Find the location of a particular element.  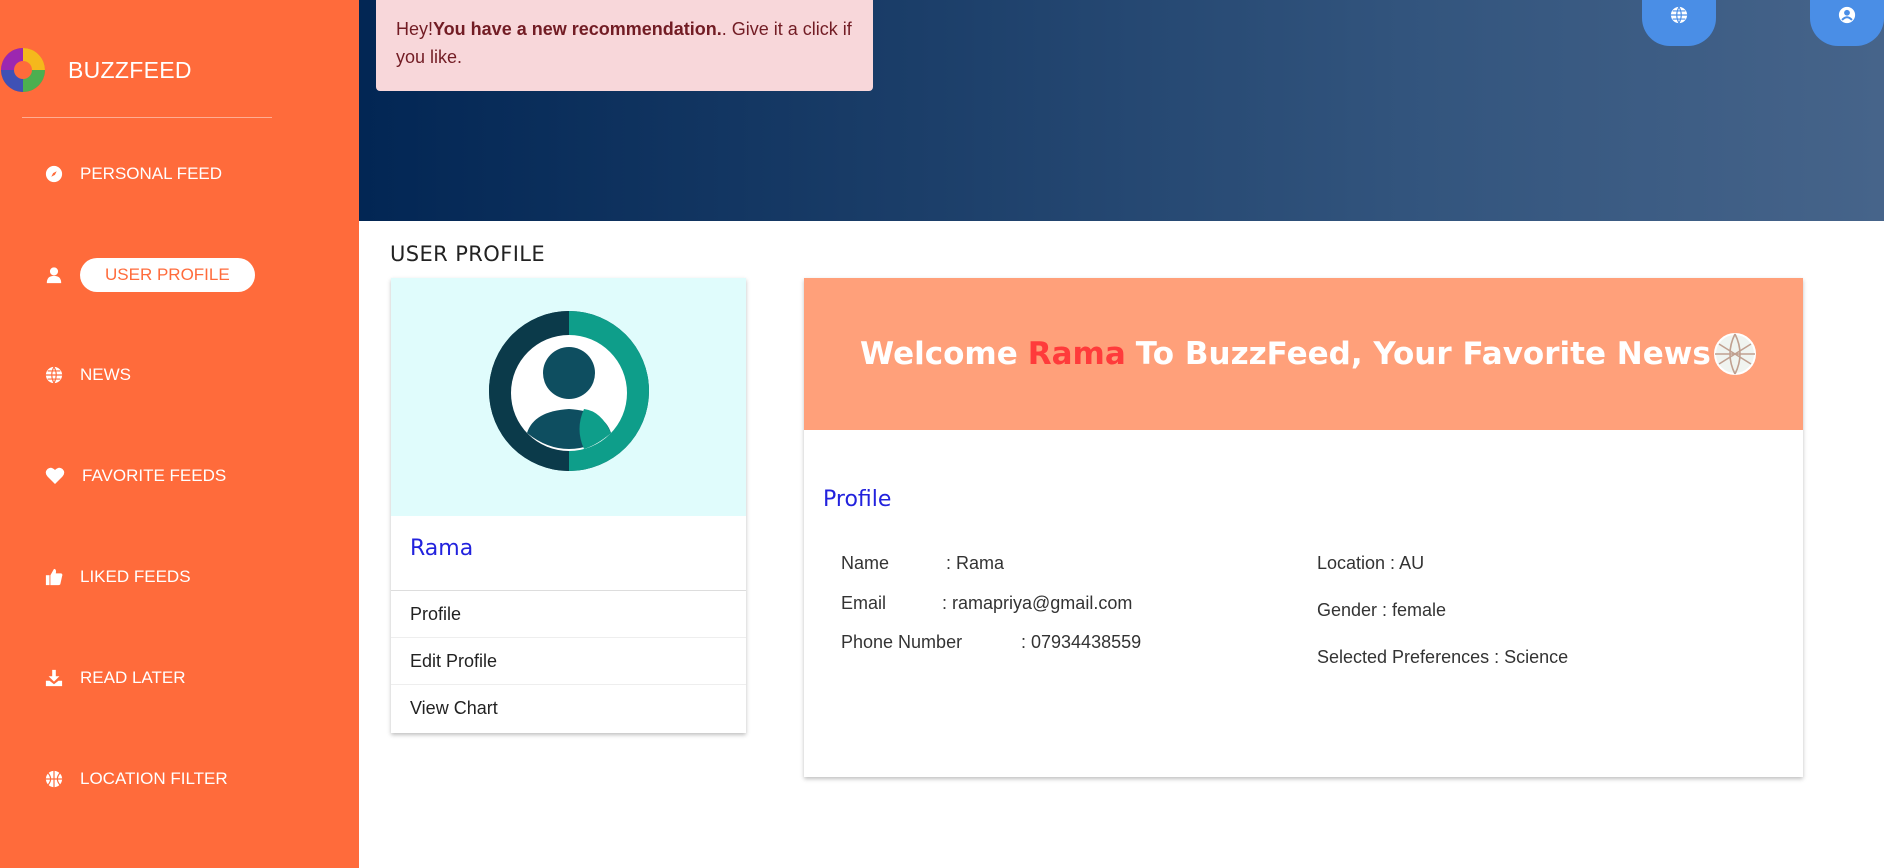

sidebar-item-location-filter: LOCATION FILTER is located at coordinates (136, 779).